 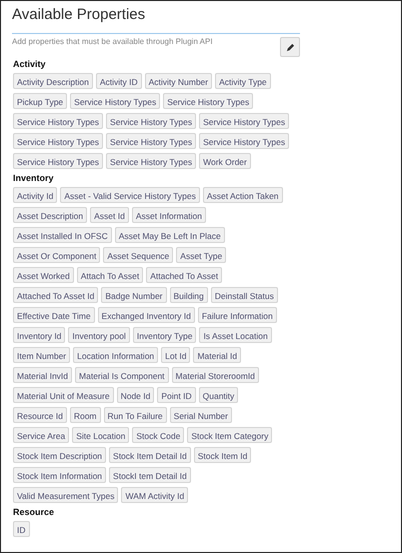 I want to click on property-tag: ID, so click(x=21, y=529).